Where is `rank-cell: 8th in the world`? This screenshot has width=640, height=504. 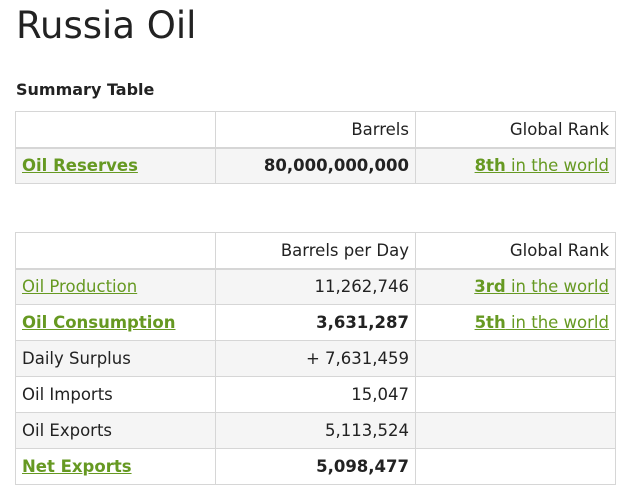
rank-cell: 8th in the world is located at coordinates (515, 165).